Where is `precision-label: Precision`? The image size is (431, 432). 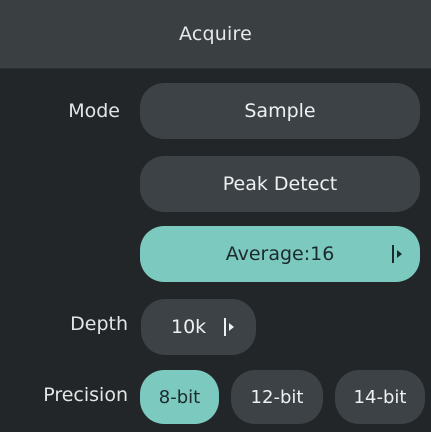 precision-label: Precision is located at coordinates (85, 395).